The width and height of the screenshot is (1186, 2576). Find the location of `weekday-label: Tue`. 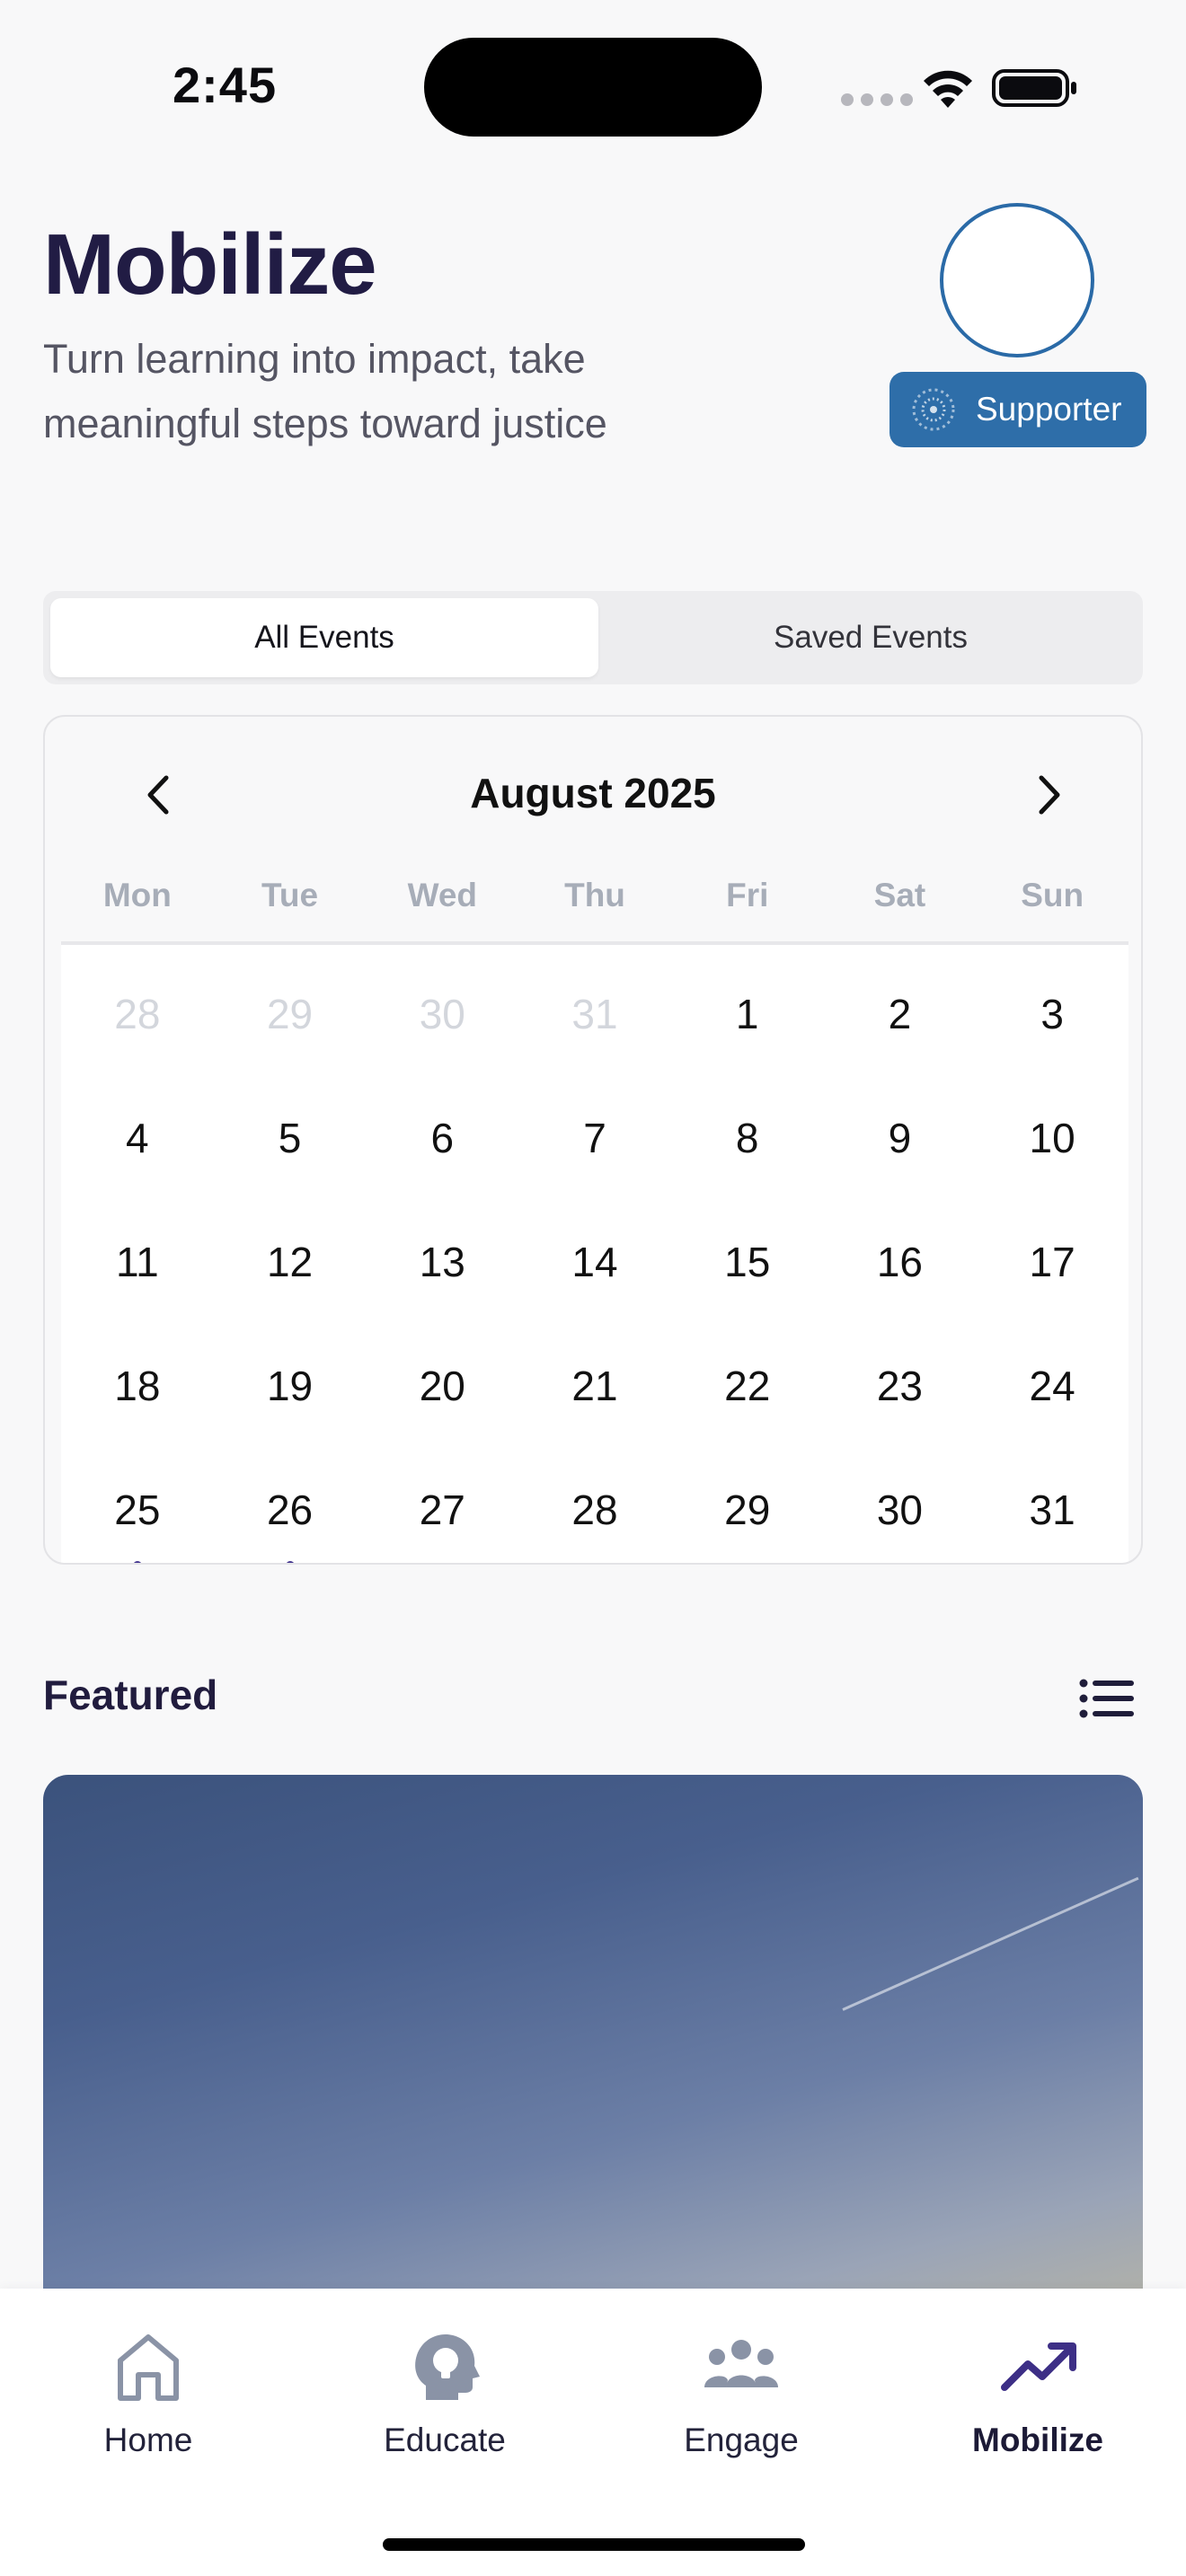

weekday-label: Tue is located at coordinates (290, 895).